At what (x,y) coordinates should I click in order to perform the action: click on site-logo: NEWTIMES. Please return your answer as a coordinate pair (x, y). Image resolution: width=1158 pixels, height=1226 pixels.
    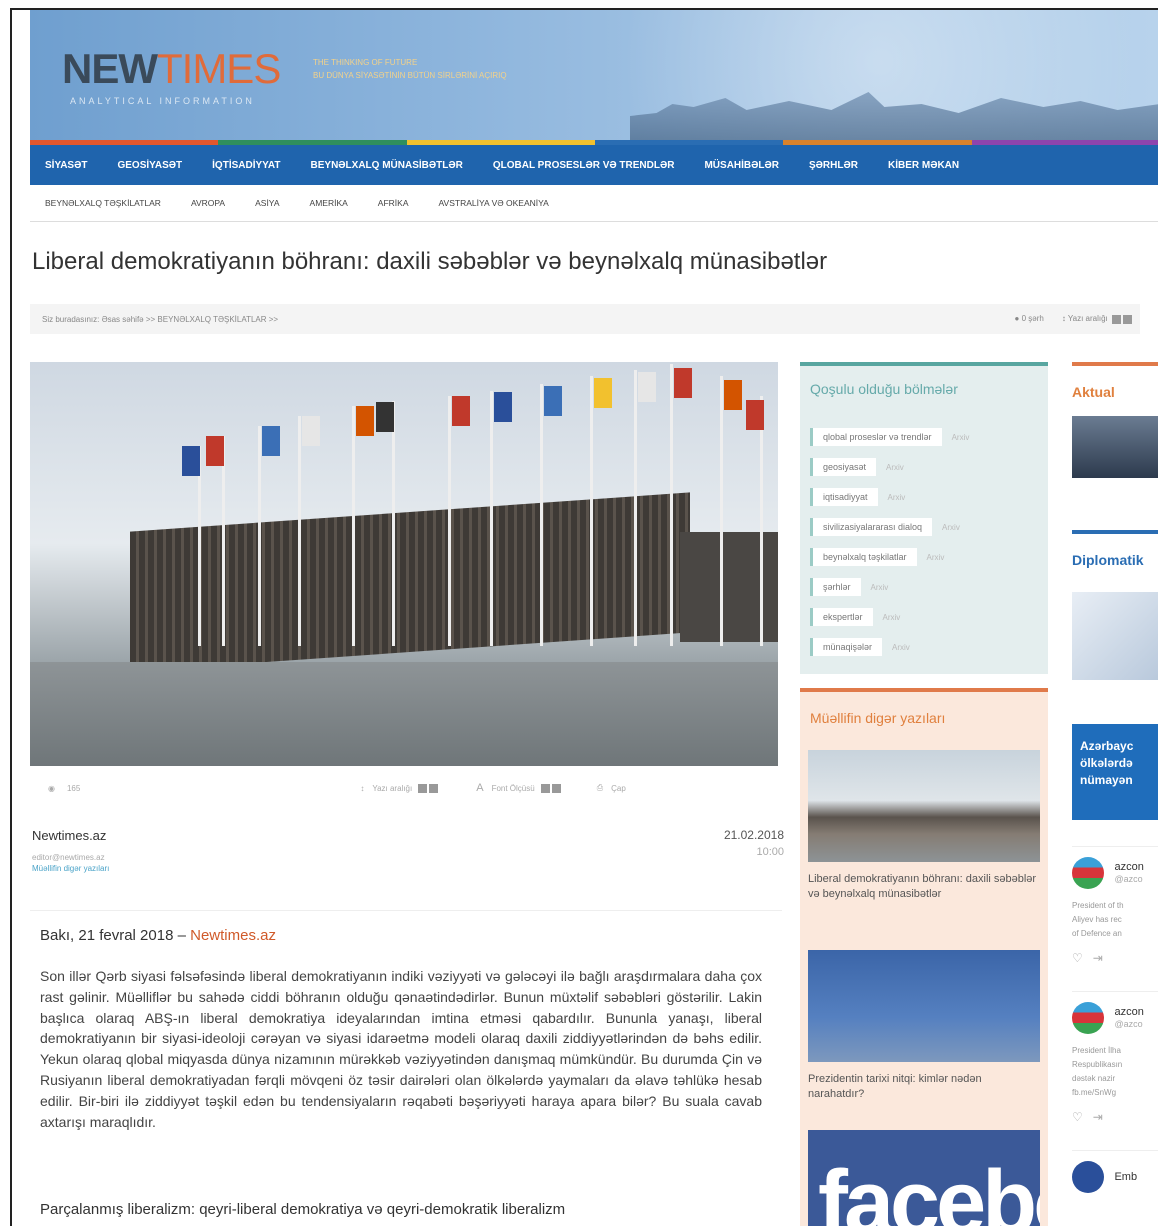
    Looking at the image, I should click on (171, 69).